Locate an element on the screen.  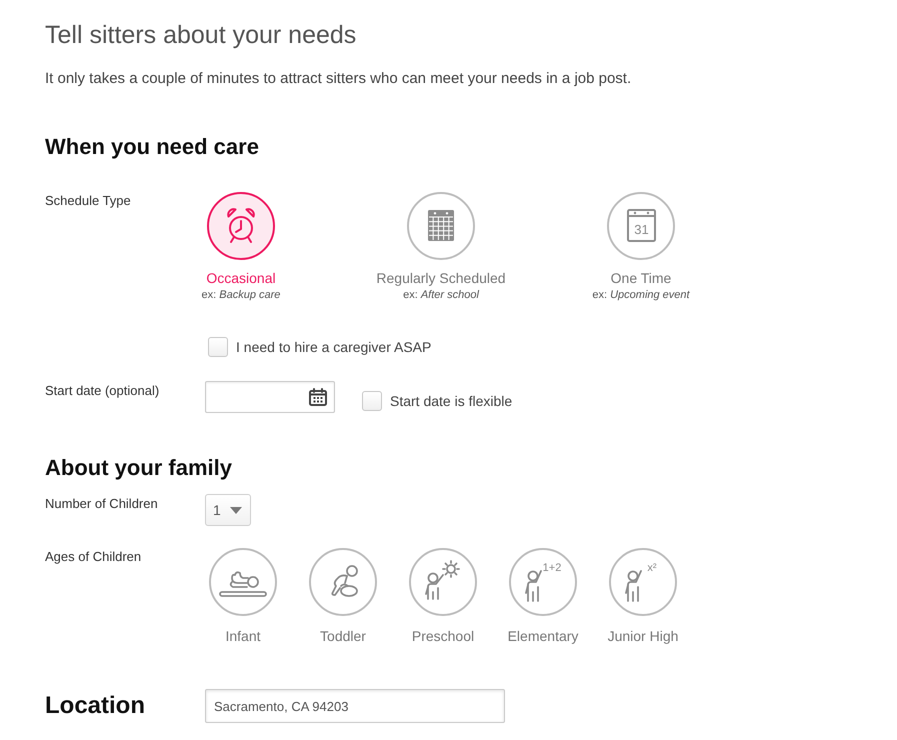
age-option: x² Junior High is located at coordinates (643, 596).